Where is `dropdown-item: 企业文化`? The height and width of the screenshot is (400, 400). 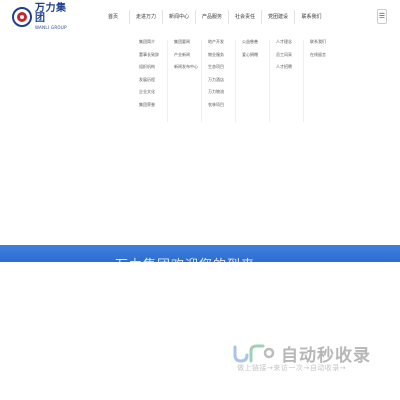
dropdown-item: 企业文化 is located at coordinates (153, 92).